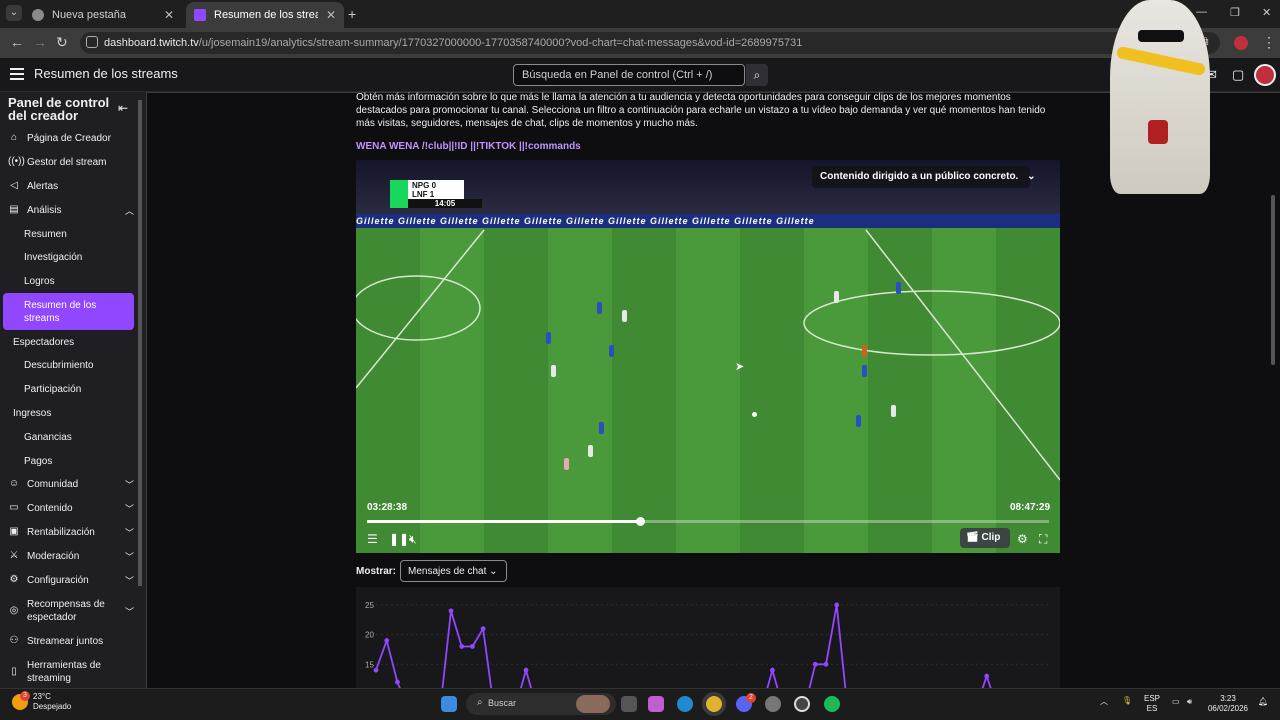 The image size is (1280, 720). I want to click on tab-twitch: Resumen de los streams - Twitch ✕, so click(265, 15).